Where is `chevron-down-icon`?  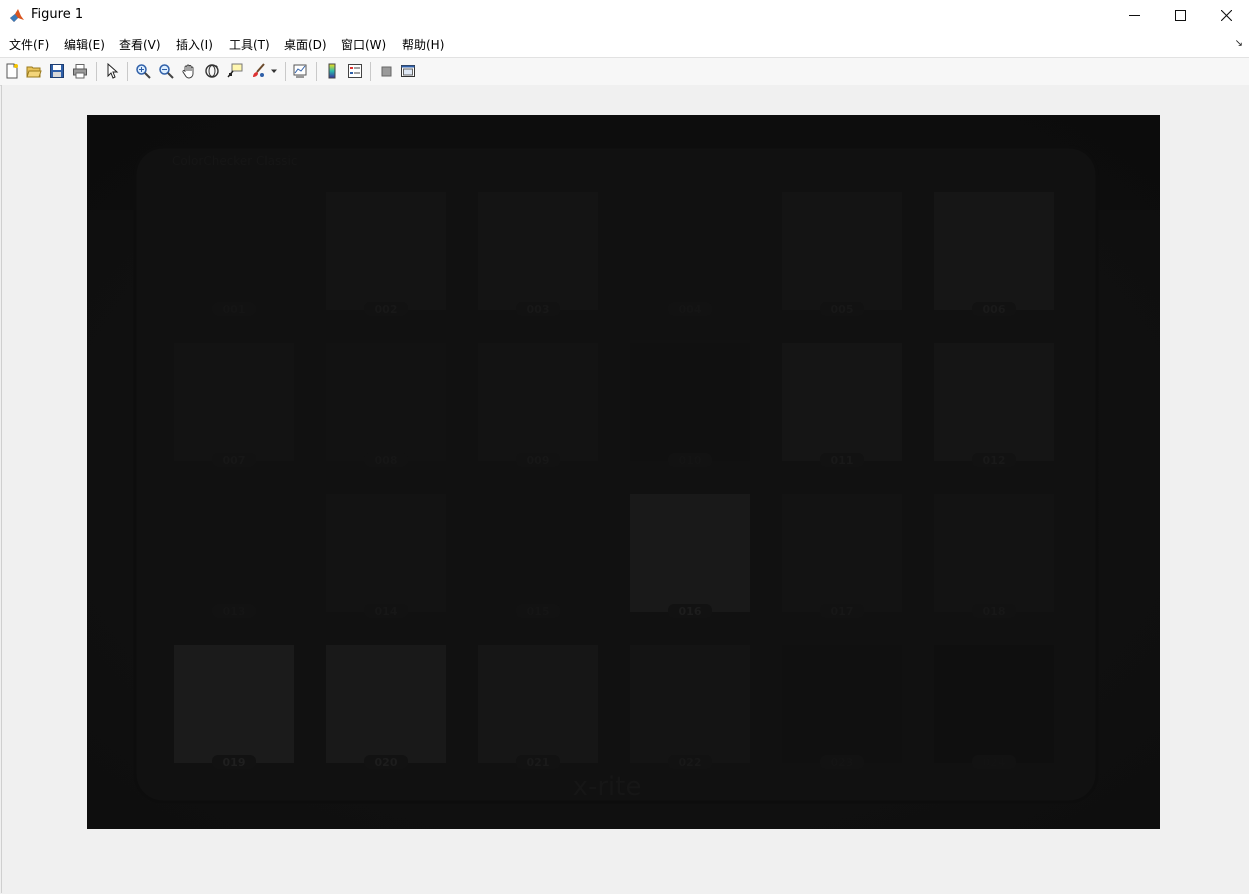 chevron-down-icon is located at coordinates (274, 71).